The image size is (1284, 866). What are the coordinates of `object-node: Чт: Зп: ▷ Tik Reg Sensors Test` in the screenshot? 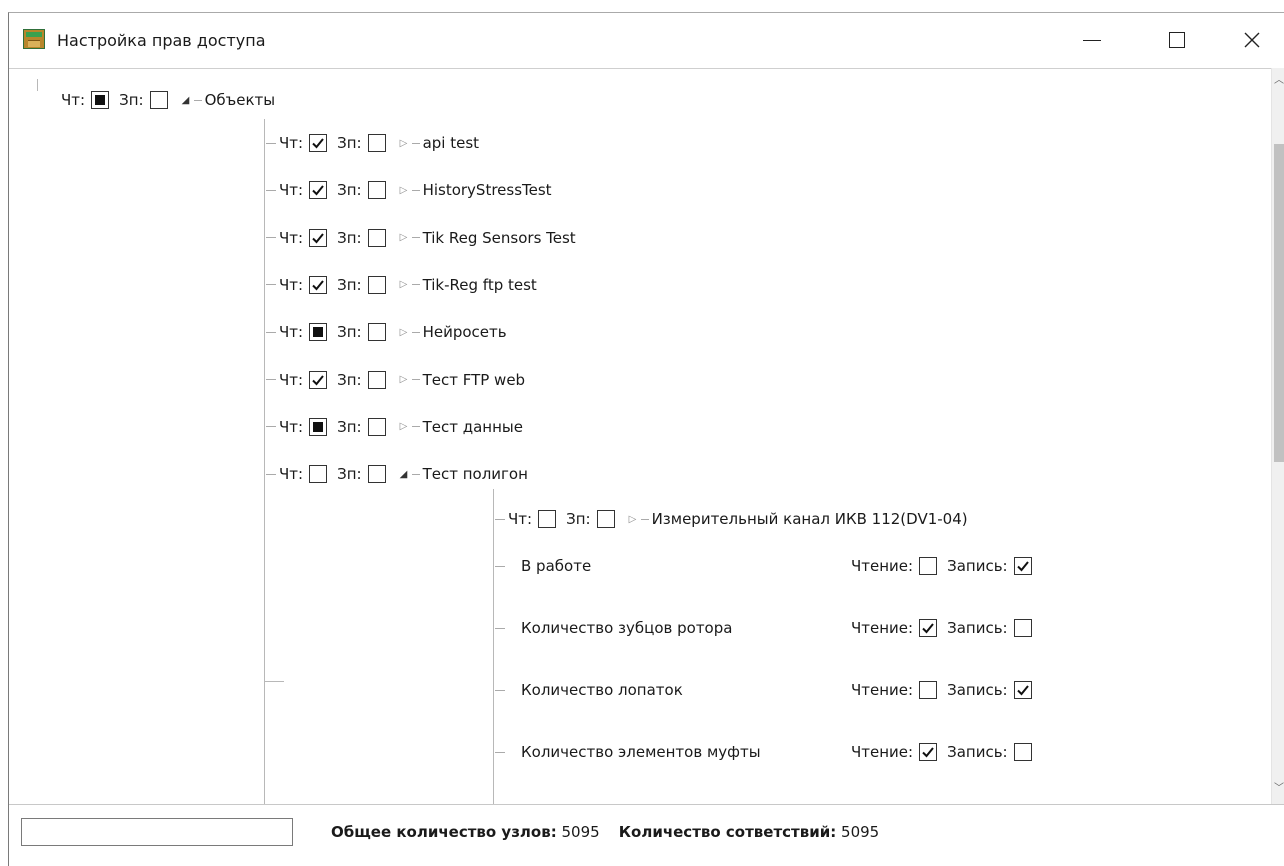 It's located at (421, 238).